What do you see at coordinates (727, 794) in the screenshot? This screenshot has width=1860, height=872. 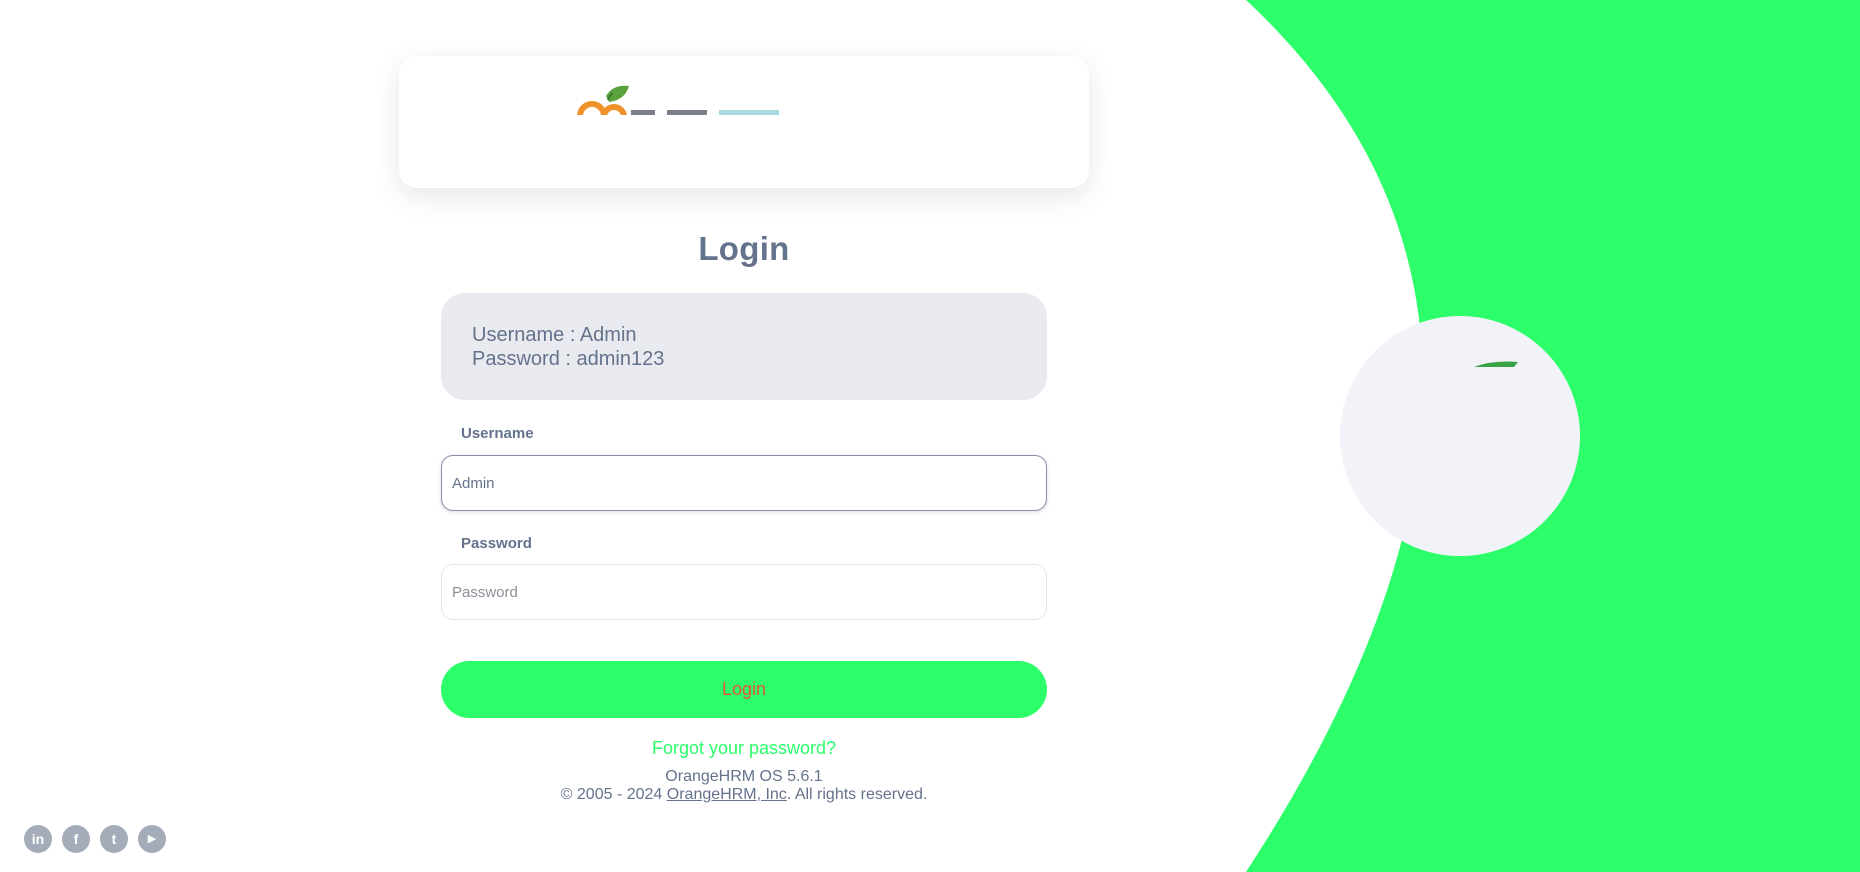 I see `company-link: OrangeHRM, Inc` at bounding box center [727, 794].